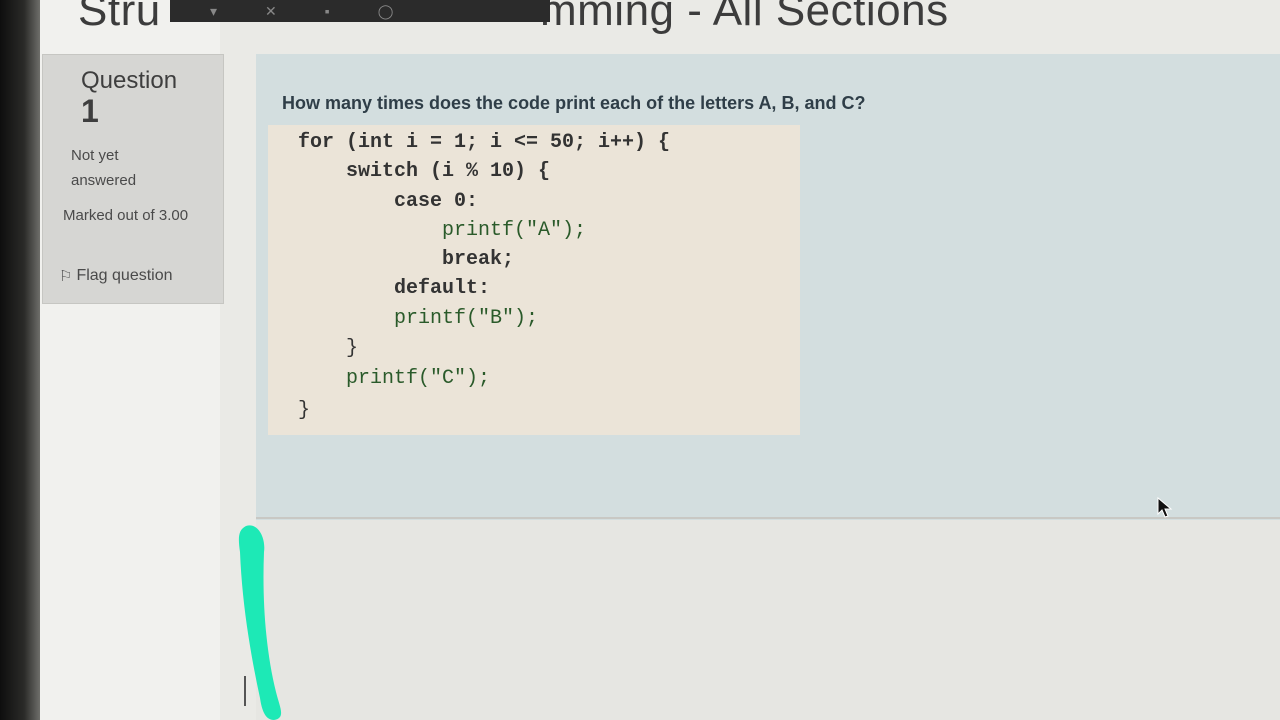 This screenshot has width=1280, height=720. I want to click on meeting-toolbar: ▾ ✕ ▪ ◯, so click(360, 11).